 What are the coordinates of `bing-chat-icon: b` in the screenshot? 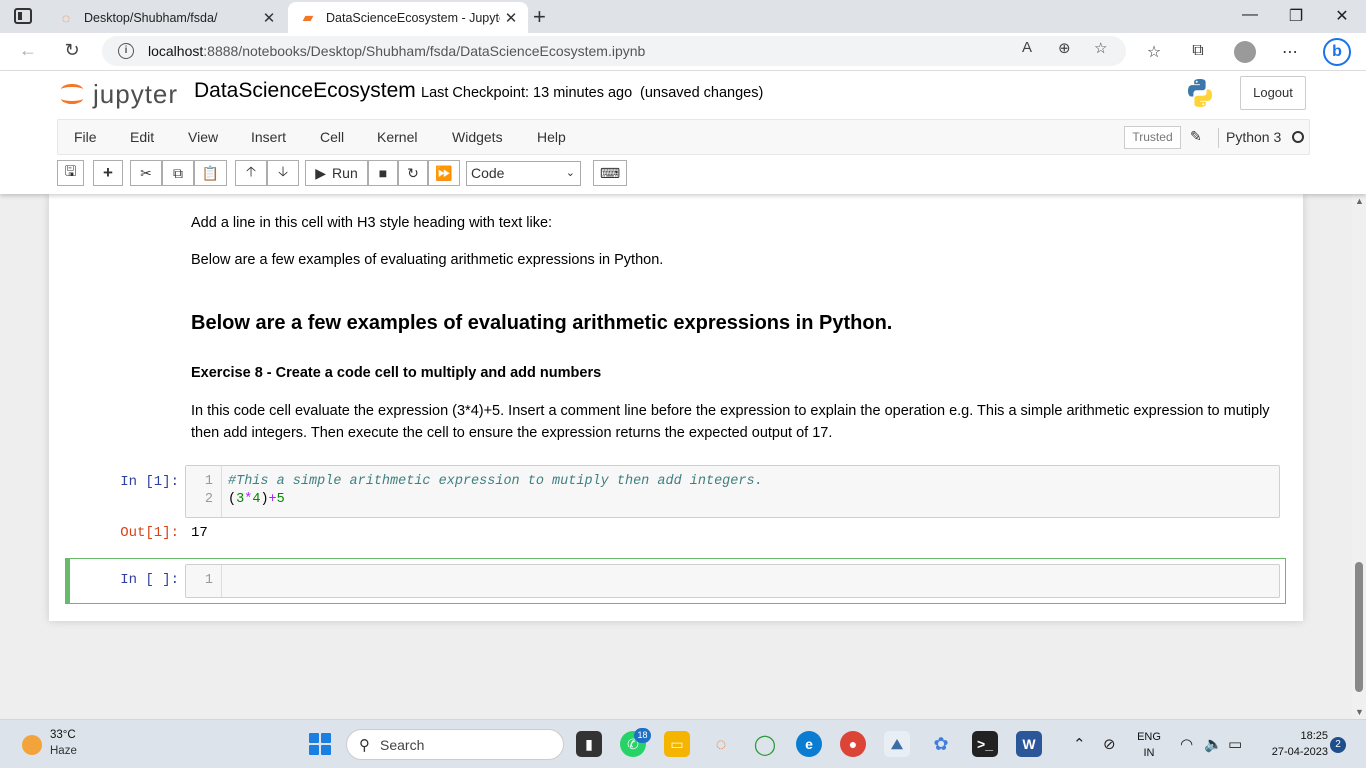 It's located at (1337, 52).